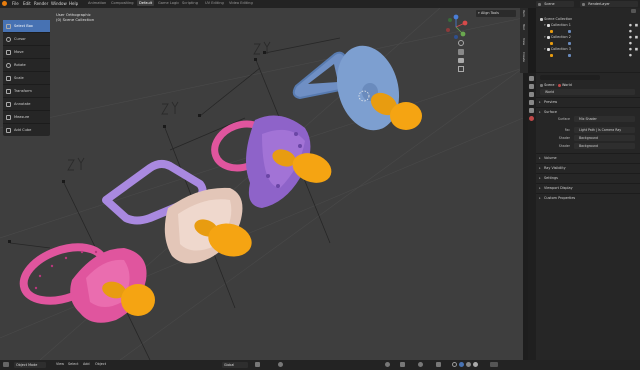 This screenshot has height=370, width=640. Describe the element at coordinates (357, 88) in the screenshot. I see `pacifier-blue` at that location.